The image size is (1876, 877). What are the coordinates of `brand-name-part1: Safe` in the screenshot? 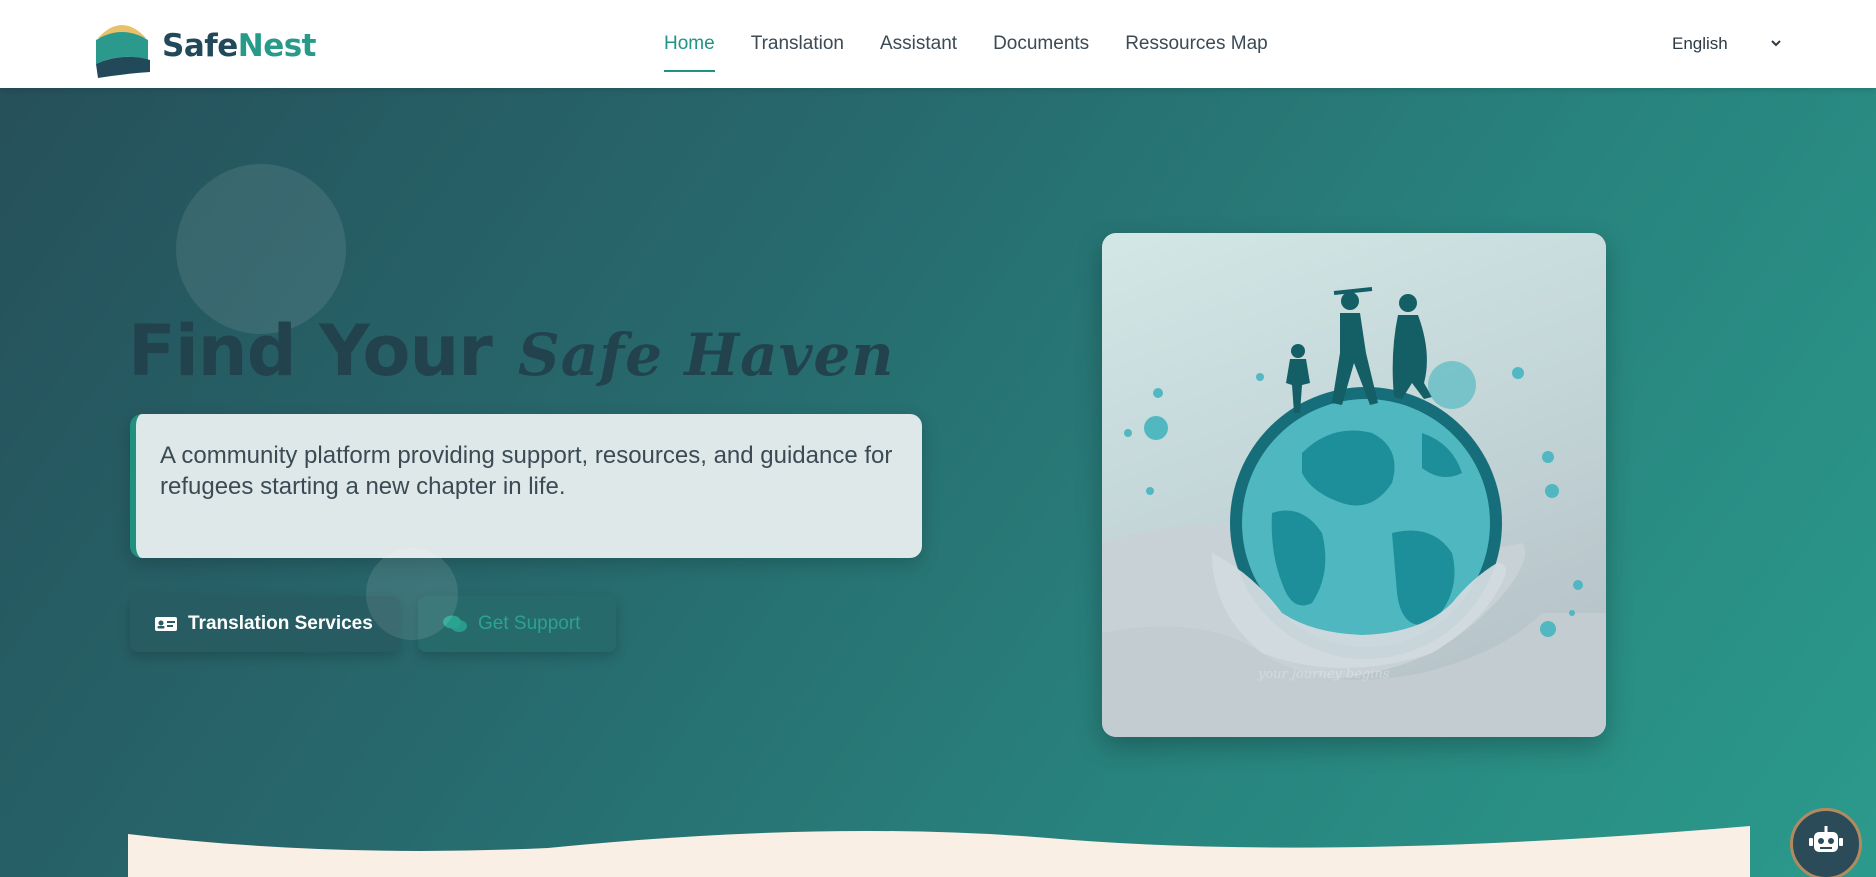 It's located at (200, 46).